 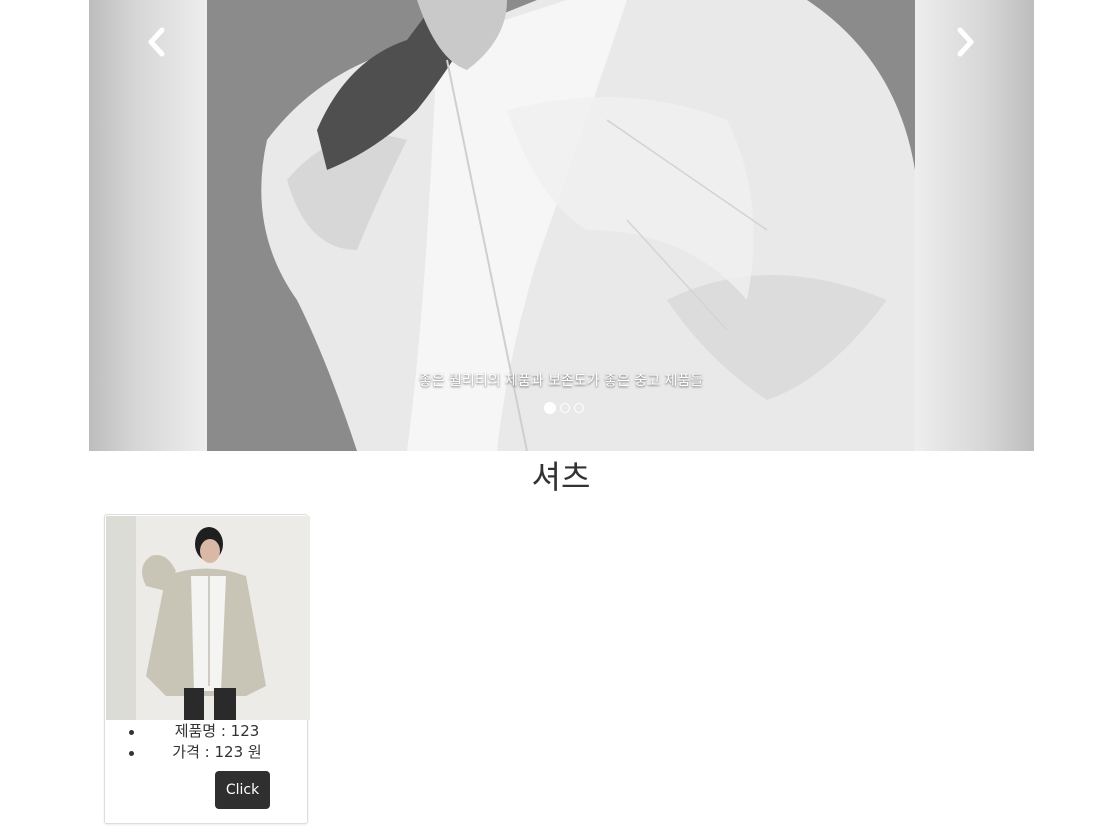 I want to click on chevron-left-icon, so click(x=156, y=42).